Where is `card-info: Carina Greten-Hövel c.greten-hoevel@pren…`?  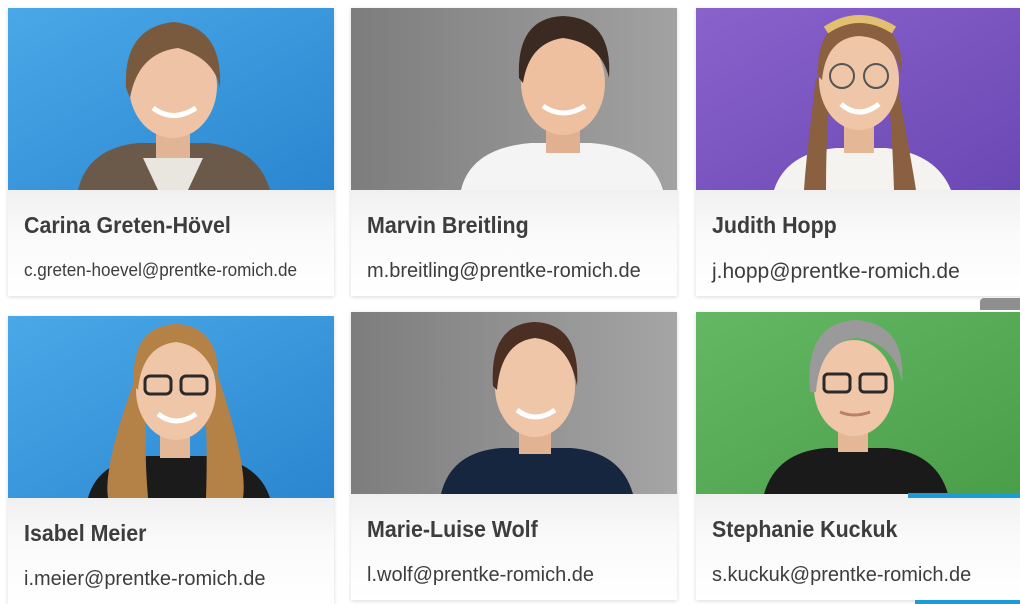 card-info: Carina Greten-Hövel c.greten-hoevel@pren… is located at coordinates (171, 243).